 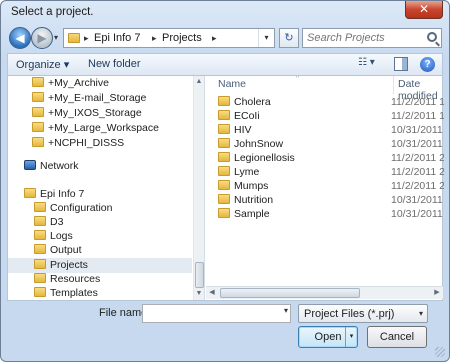 What do you see at coordinates (117, 38) in the screenshot?
I see `breadcrumb-epi-info-7: Epi Info 7` at bounding box center [117, 38].